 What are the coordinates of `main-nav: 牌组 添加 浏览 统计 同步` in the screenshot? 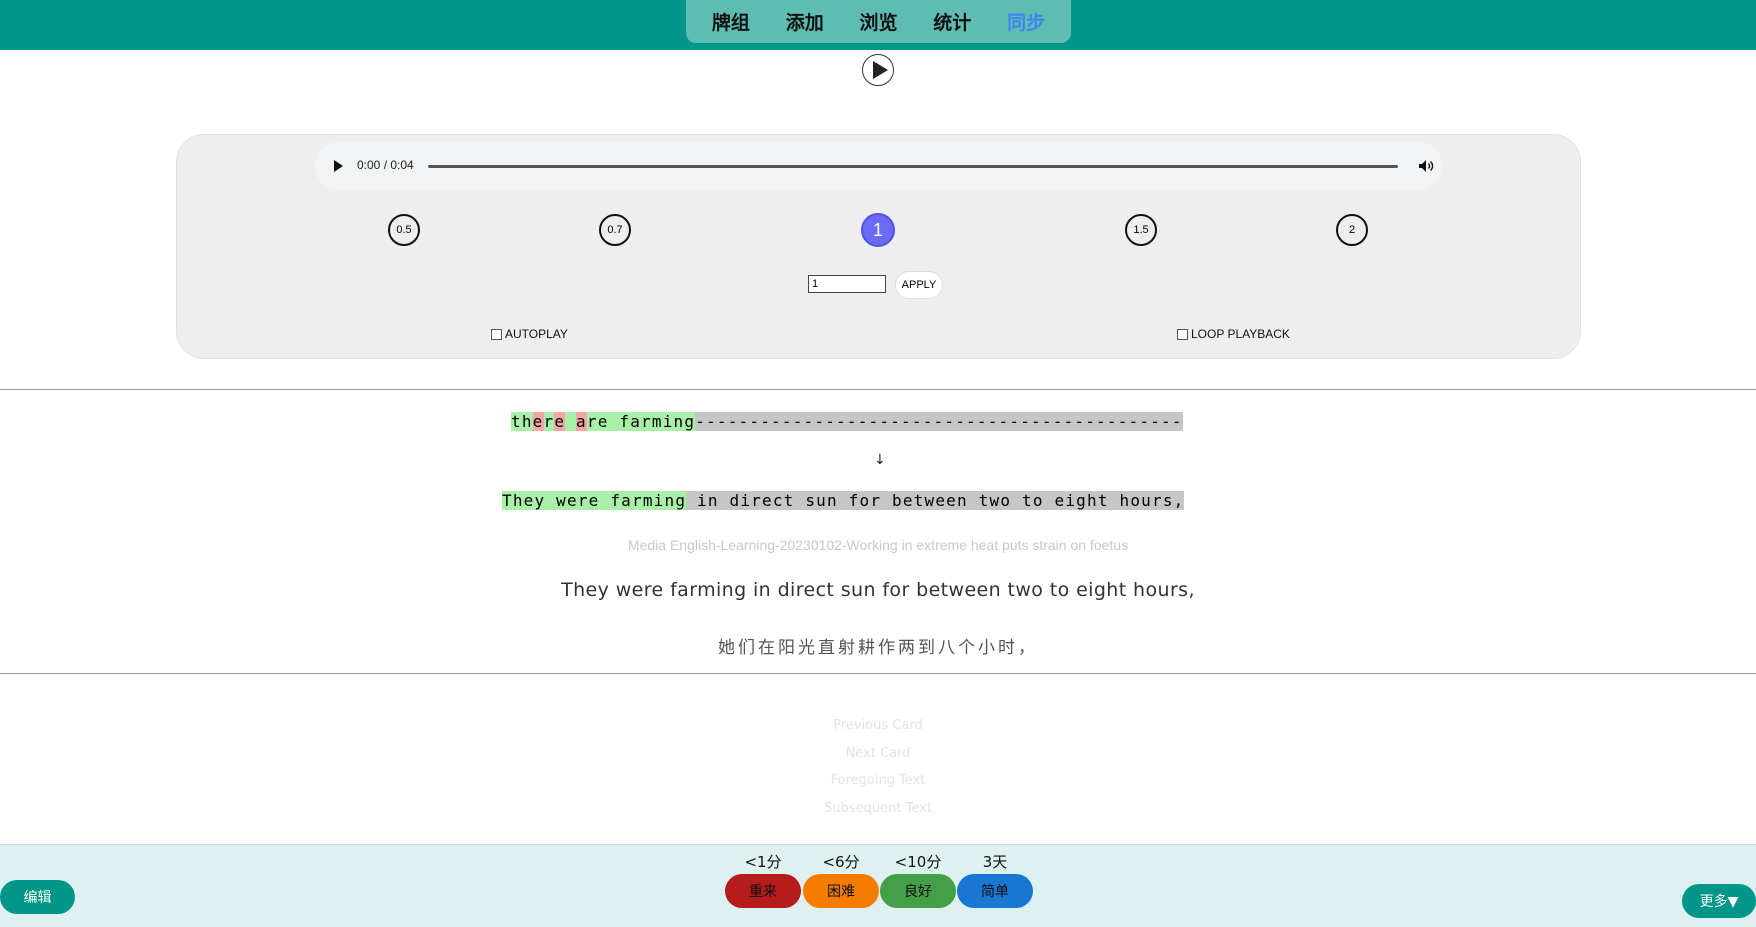 It's located at (878, 21).